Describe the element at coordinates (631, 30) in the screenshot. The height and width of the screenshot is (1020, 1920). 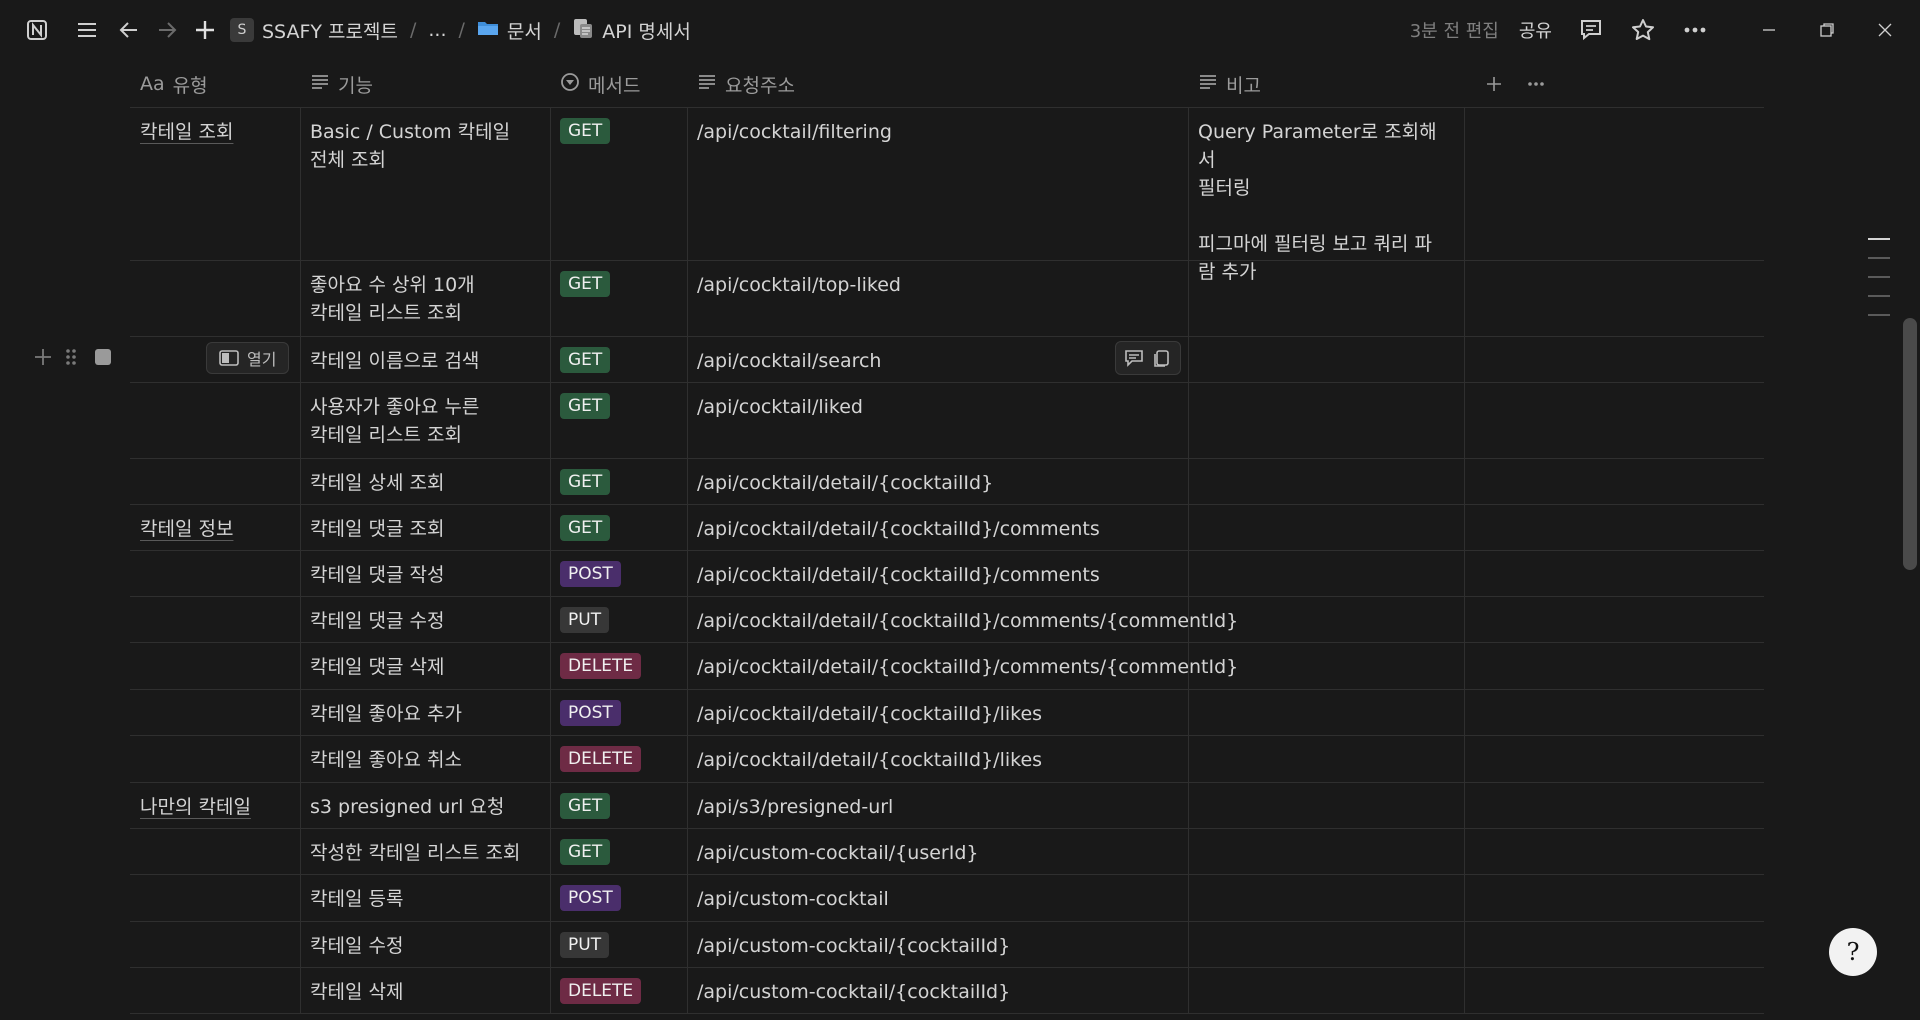
I see `breadcrumb-page: API 명세서` at that location.